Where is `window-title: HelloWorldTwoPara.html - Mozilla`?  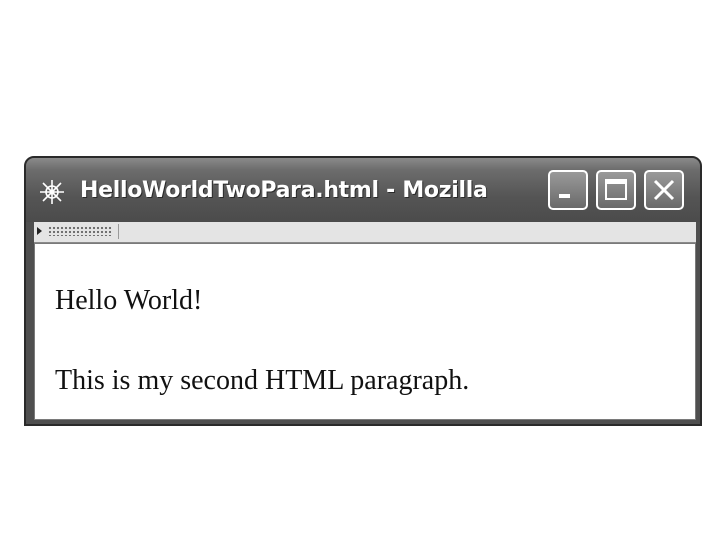
window-title: HelloWorldTwoPara.html - Mozilla is located at coordinates (284, 190).